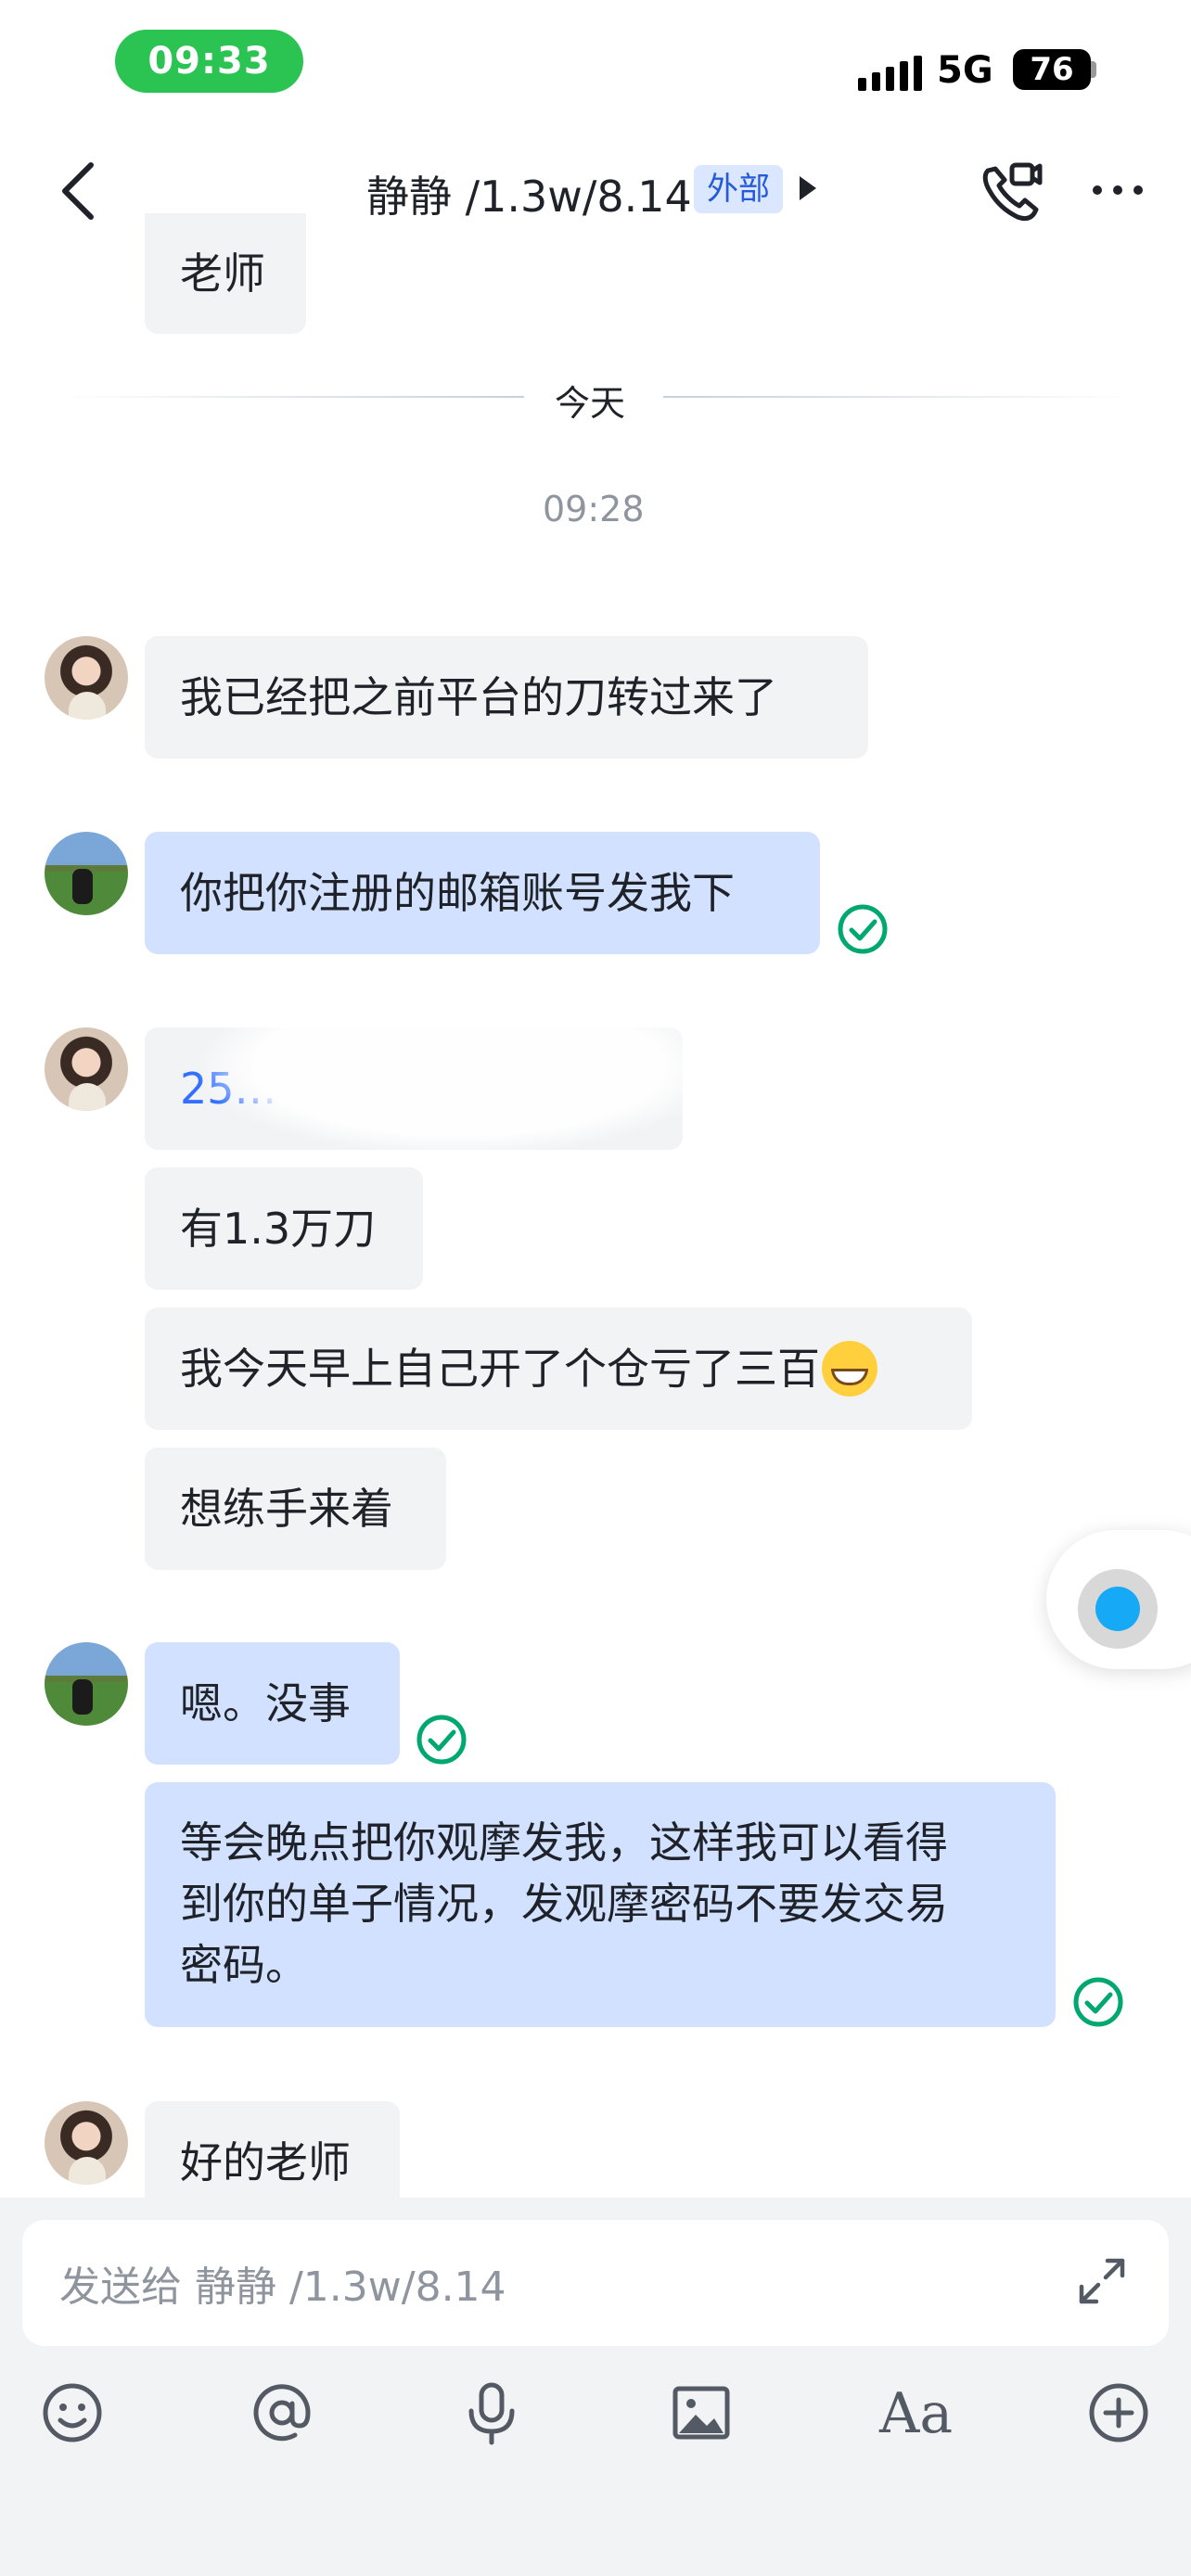  Describe the element at coordinates (1102, 2281) in the screenshot. I see `expand-icon` at that location.